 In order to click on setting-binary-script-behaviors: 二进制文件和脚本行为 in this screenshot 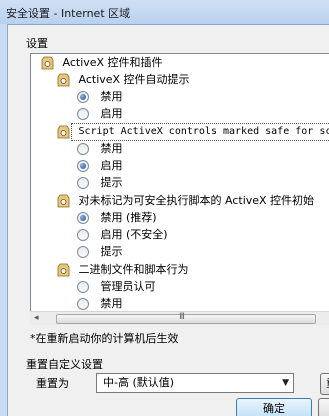, I will do `click(123, 270)`.